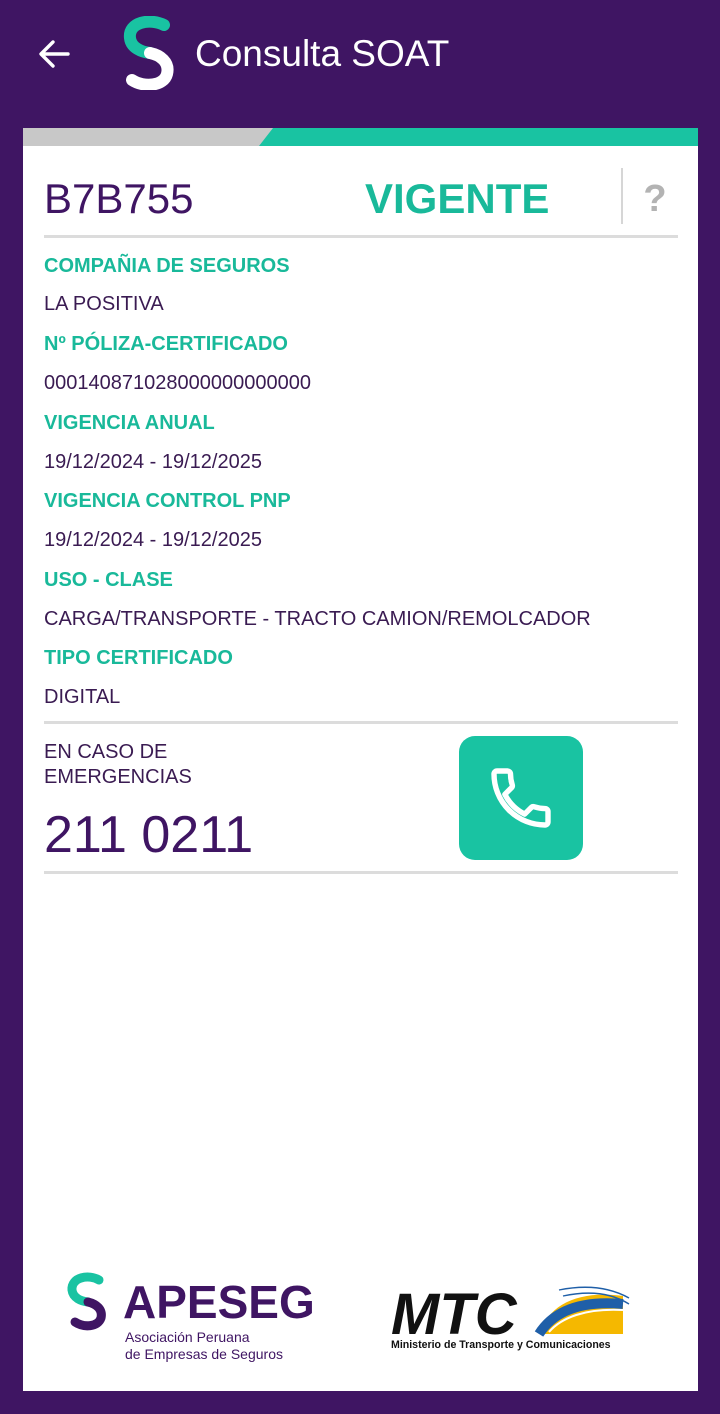 This screenshot has width=720, height=1414. Describe the element at coordinates (54, 54) in the screenshot. I see `arrow-left-icon` at that location.